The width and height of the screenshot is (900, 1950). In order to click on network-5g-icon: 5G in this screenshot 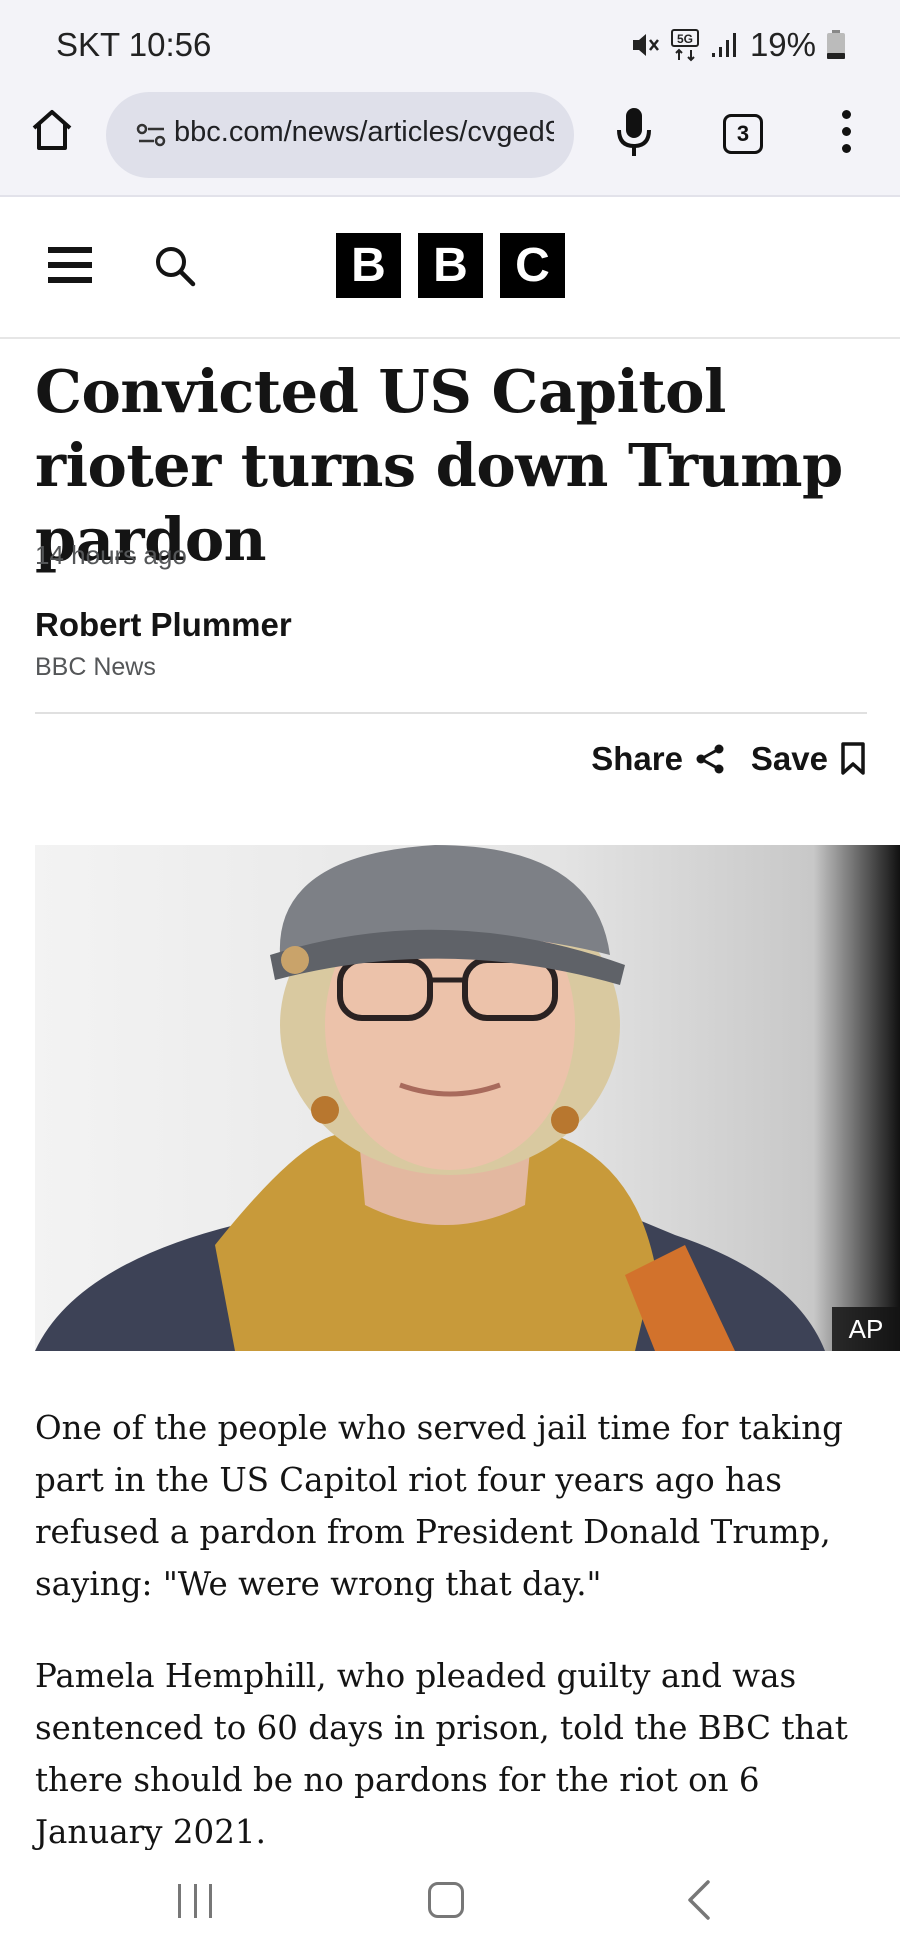, I will do `click(684, 45)`.